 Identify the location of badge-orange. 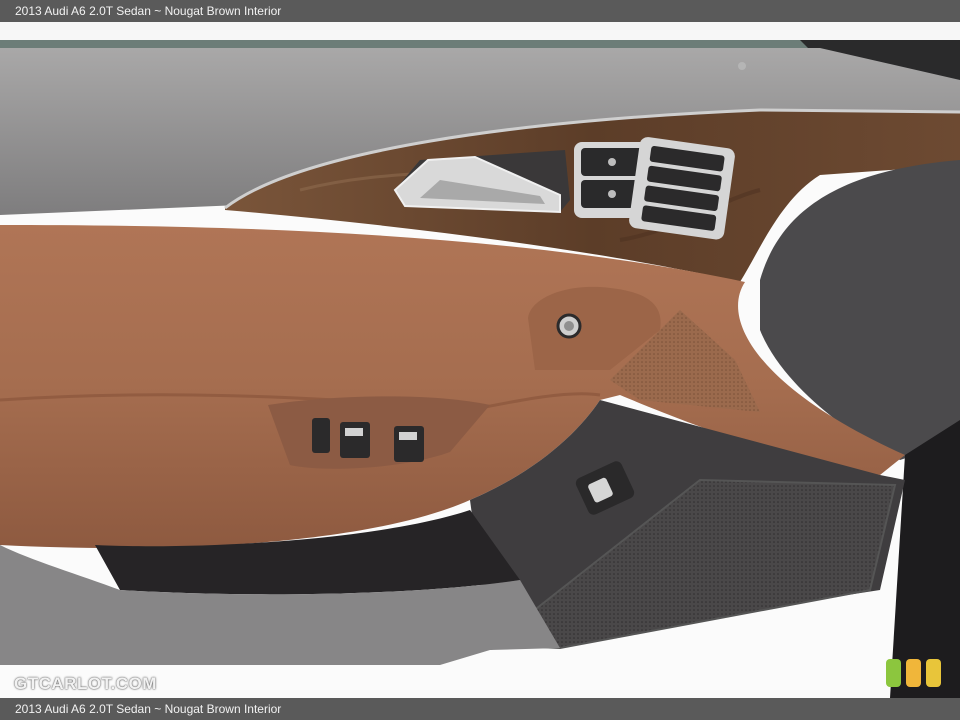
(913, 673).